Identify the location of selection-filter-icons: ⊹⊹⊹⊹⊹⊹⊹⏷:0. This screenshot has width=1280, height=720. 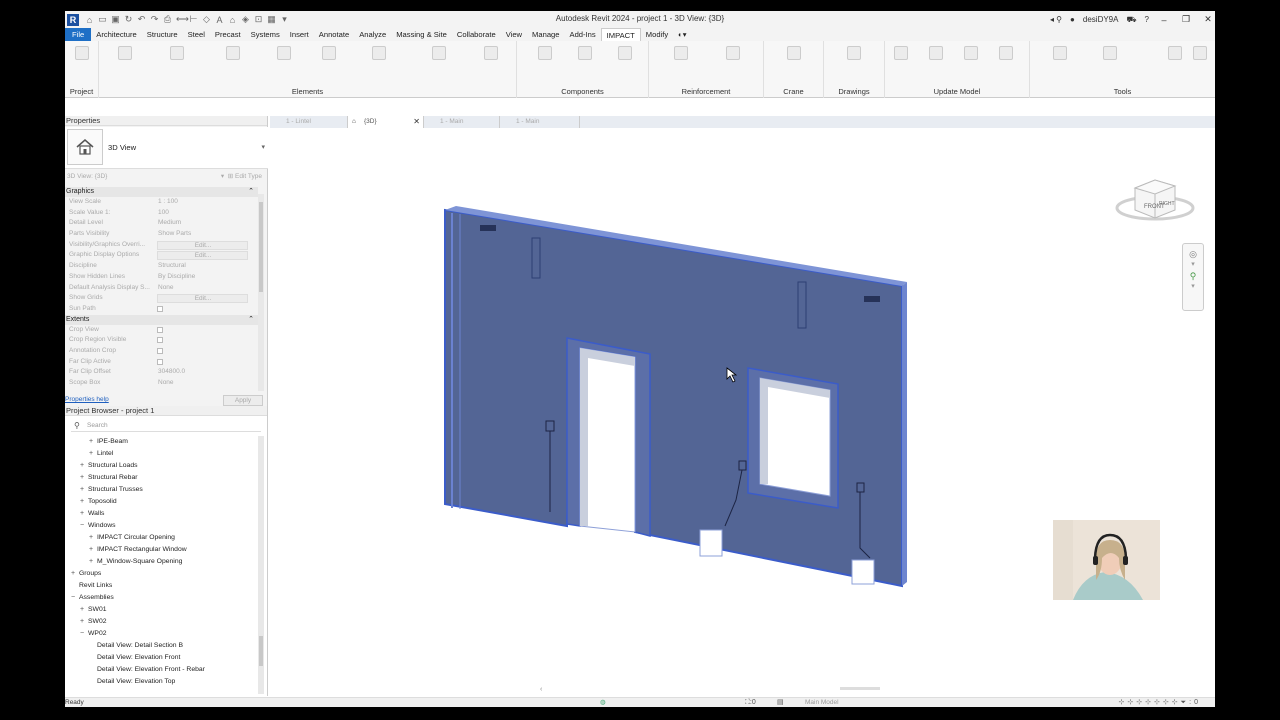
(1160, 702).